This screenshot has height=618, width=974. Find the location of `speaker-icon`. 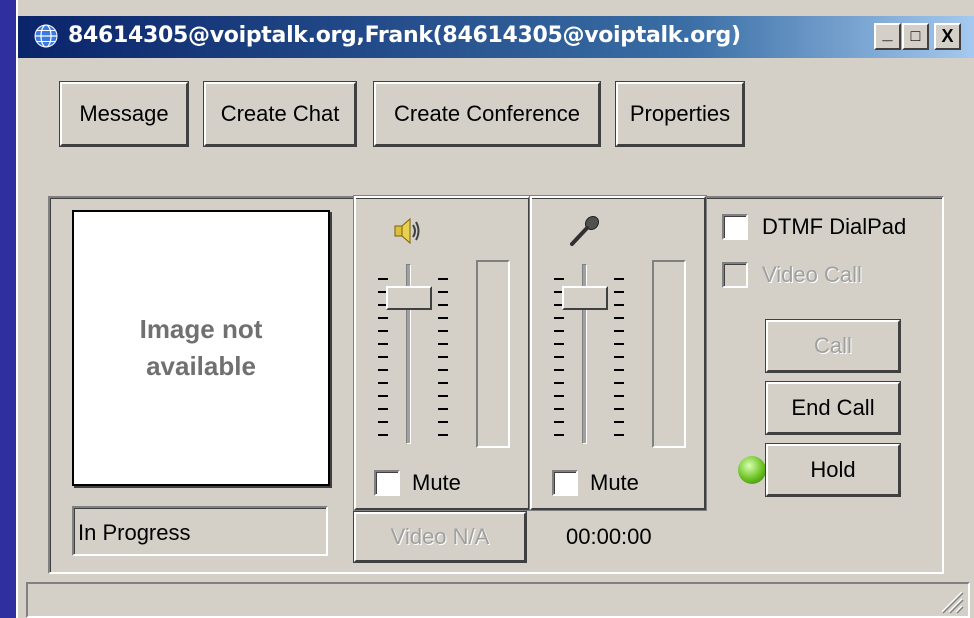

speaker-icon is located at coordinates (407, 231).